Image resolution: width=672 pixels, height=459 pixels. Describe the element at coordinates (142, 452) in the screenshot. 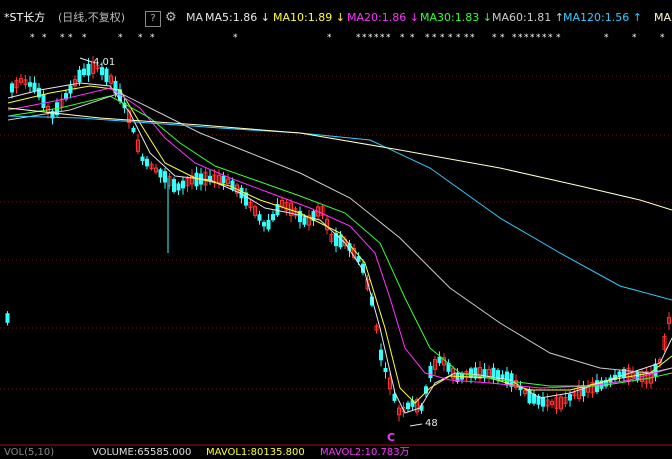

I see `volume-value: VOLUME:65585.000` at that location.